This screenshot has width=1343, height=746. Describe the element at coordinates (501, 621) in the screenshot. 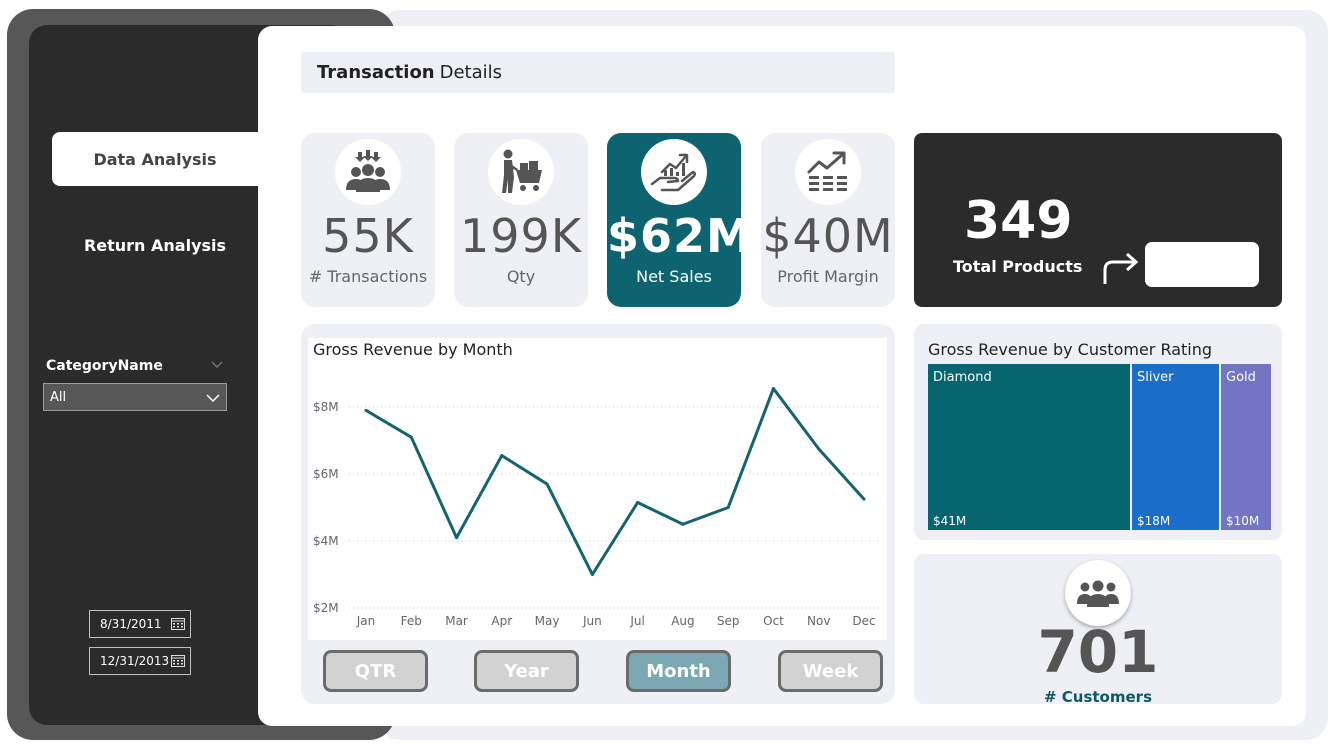

I see `x-tick-label: Apr` at that location.